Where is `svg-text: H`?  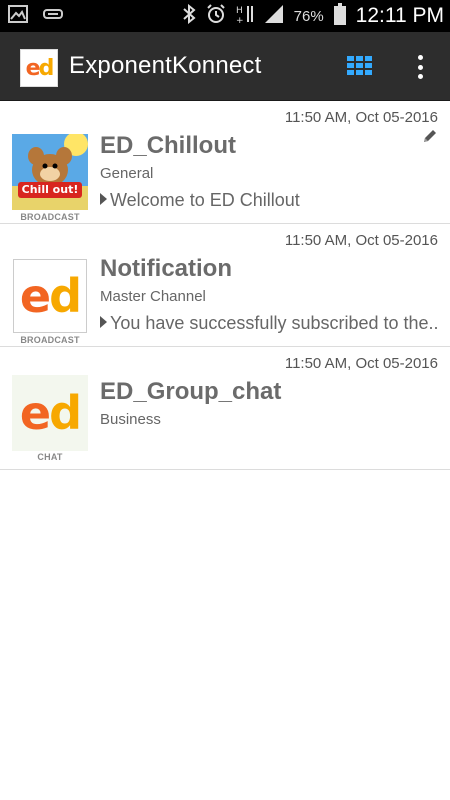
svg-text: H is located at coordinates (239, 11).